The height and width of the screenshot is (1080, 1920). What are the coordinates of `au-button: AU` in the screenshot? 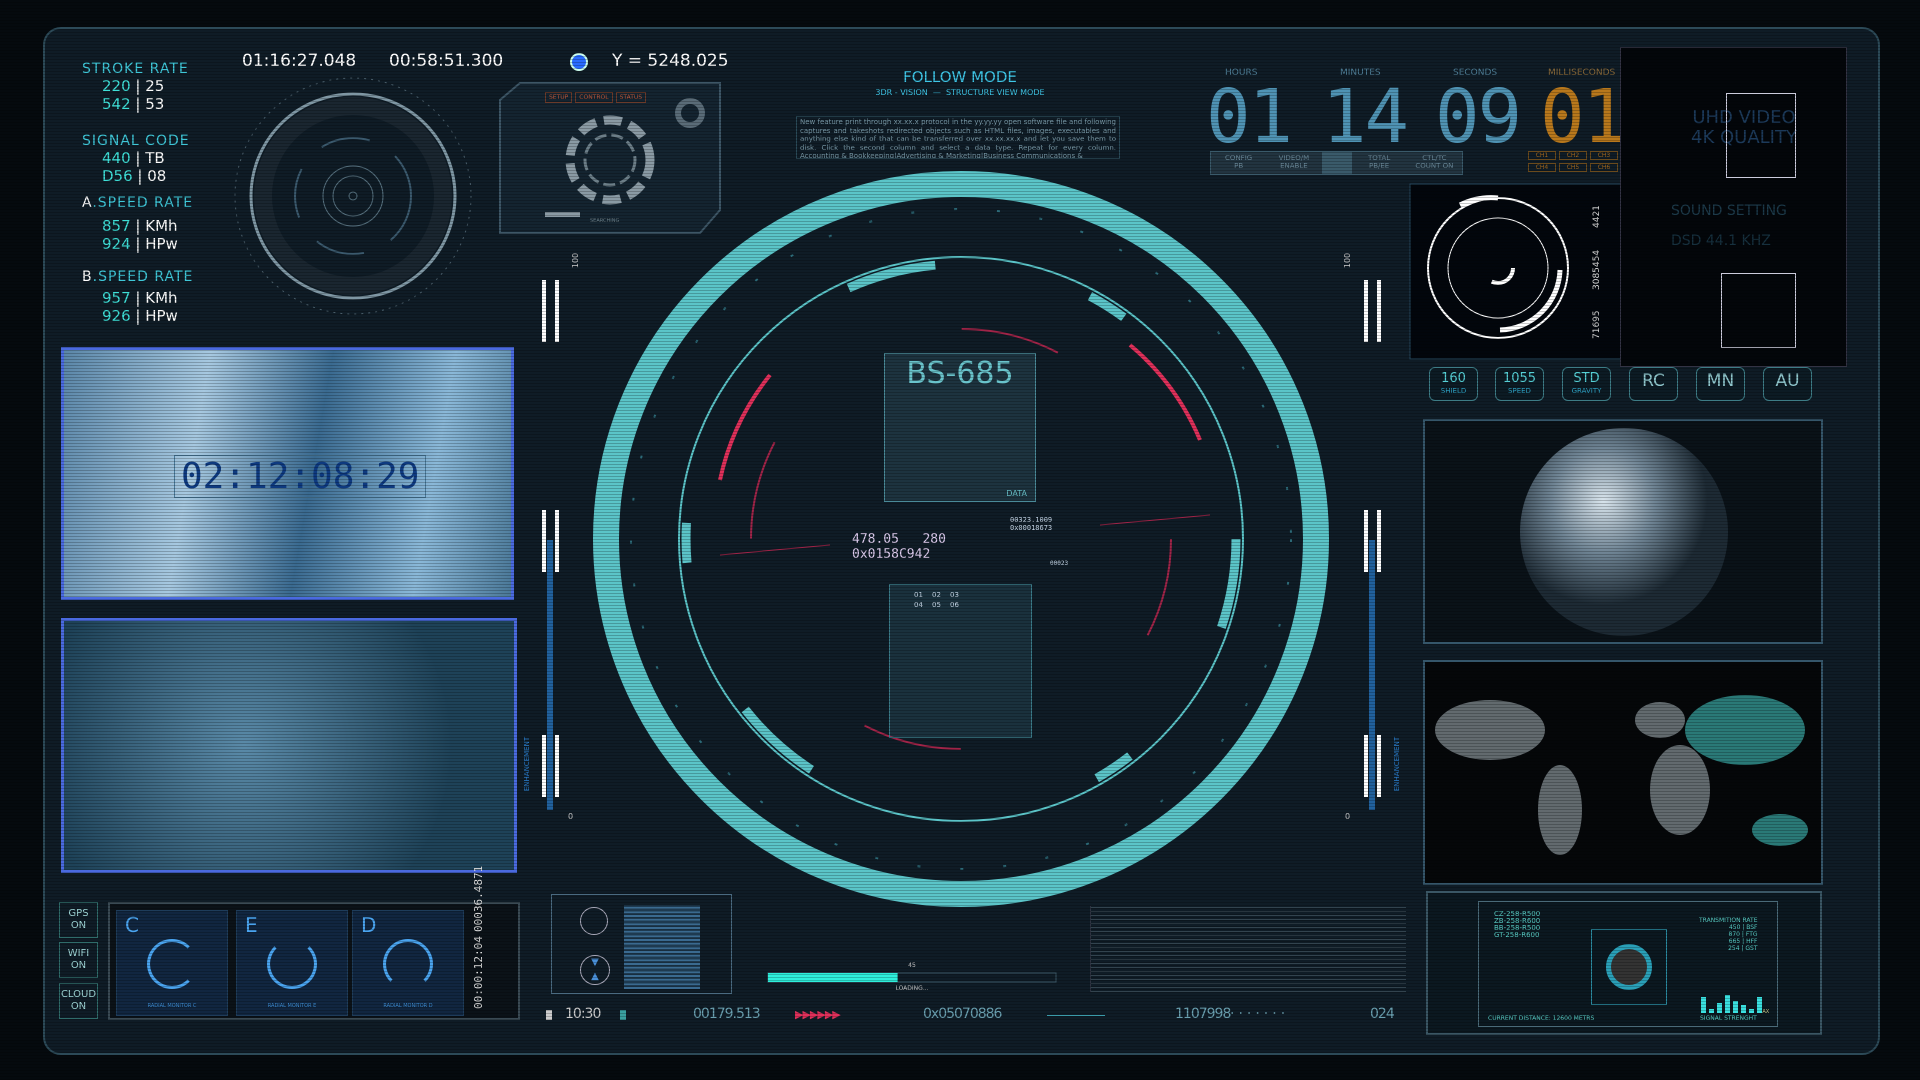 It's located at (1787, 384).